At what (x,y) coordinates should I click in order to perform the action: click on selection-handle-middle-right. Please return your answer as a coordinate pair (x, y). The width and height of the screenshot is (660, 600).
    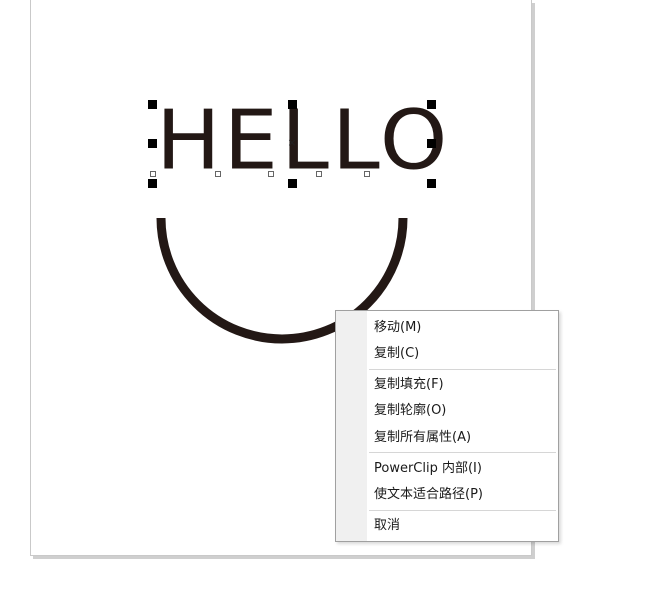
    Looking at the image, I should click on (431, 143).